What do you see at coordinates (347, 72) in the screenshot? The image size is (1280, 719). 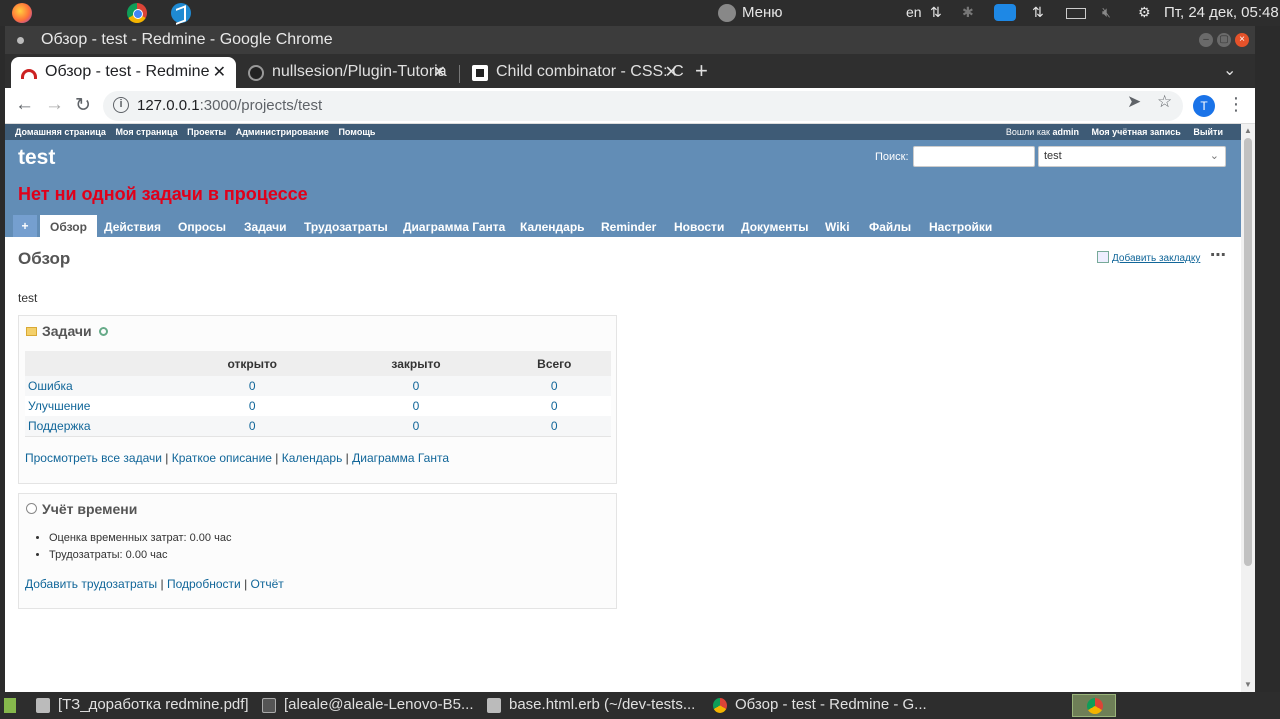 I see `tab-github: nullsesion/Plugin-Tutoria ✕` at bounding box center [347, 72].